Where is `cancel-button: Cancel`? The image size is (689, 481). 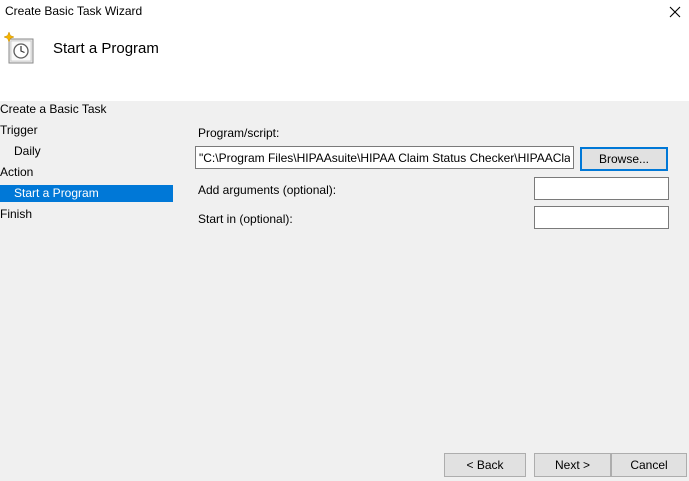
cancel-button: Cancel is located at coordinates (649, 465).